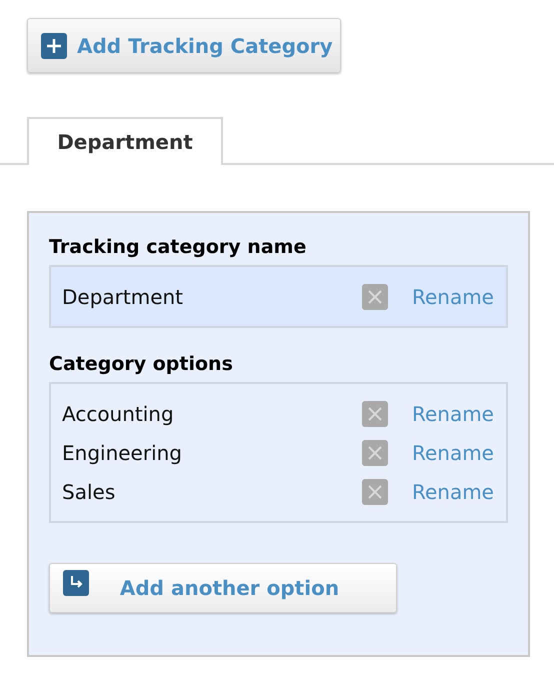 Image resolution: width=554 pixels, height=684 pixels. Describe the element at coordinates (54, 45) in the screenshot. I see `plus-icon` at that location.